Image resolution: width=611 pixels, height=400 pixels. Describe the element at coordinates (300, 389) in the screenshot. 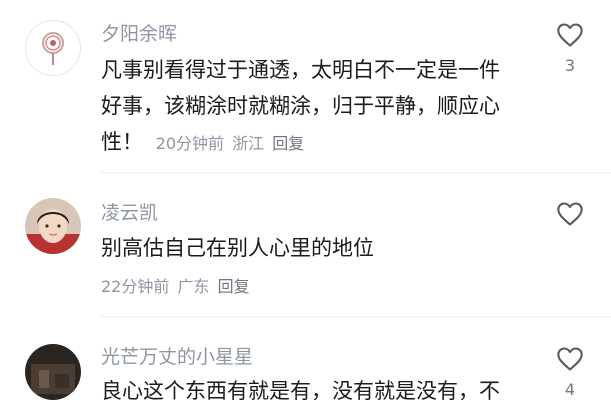

I see `comment-line: 良心这个东西有就是有，没有就是没有，不` at that location.